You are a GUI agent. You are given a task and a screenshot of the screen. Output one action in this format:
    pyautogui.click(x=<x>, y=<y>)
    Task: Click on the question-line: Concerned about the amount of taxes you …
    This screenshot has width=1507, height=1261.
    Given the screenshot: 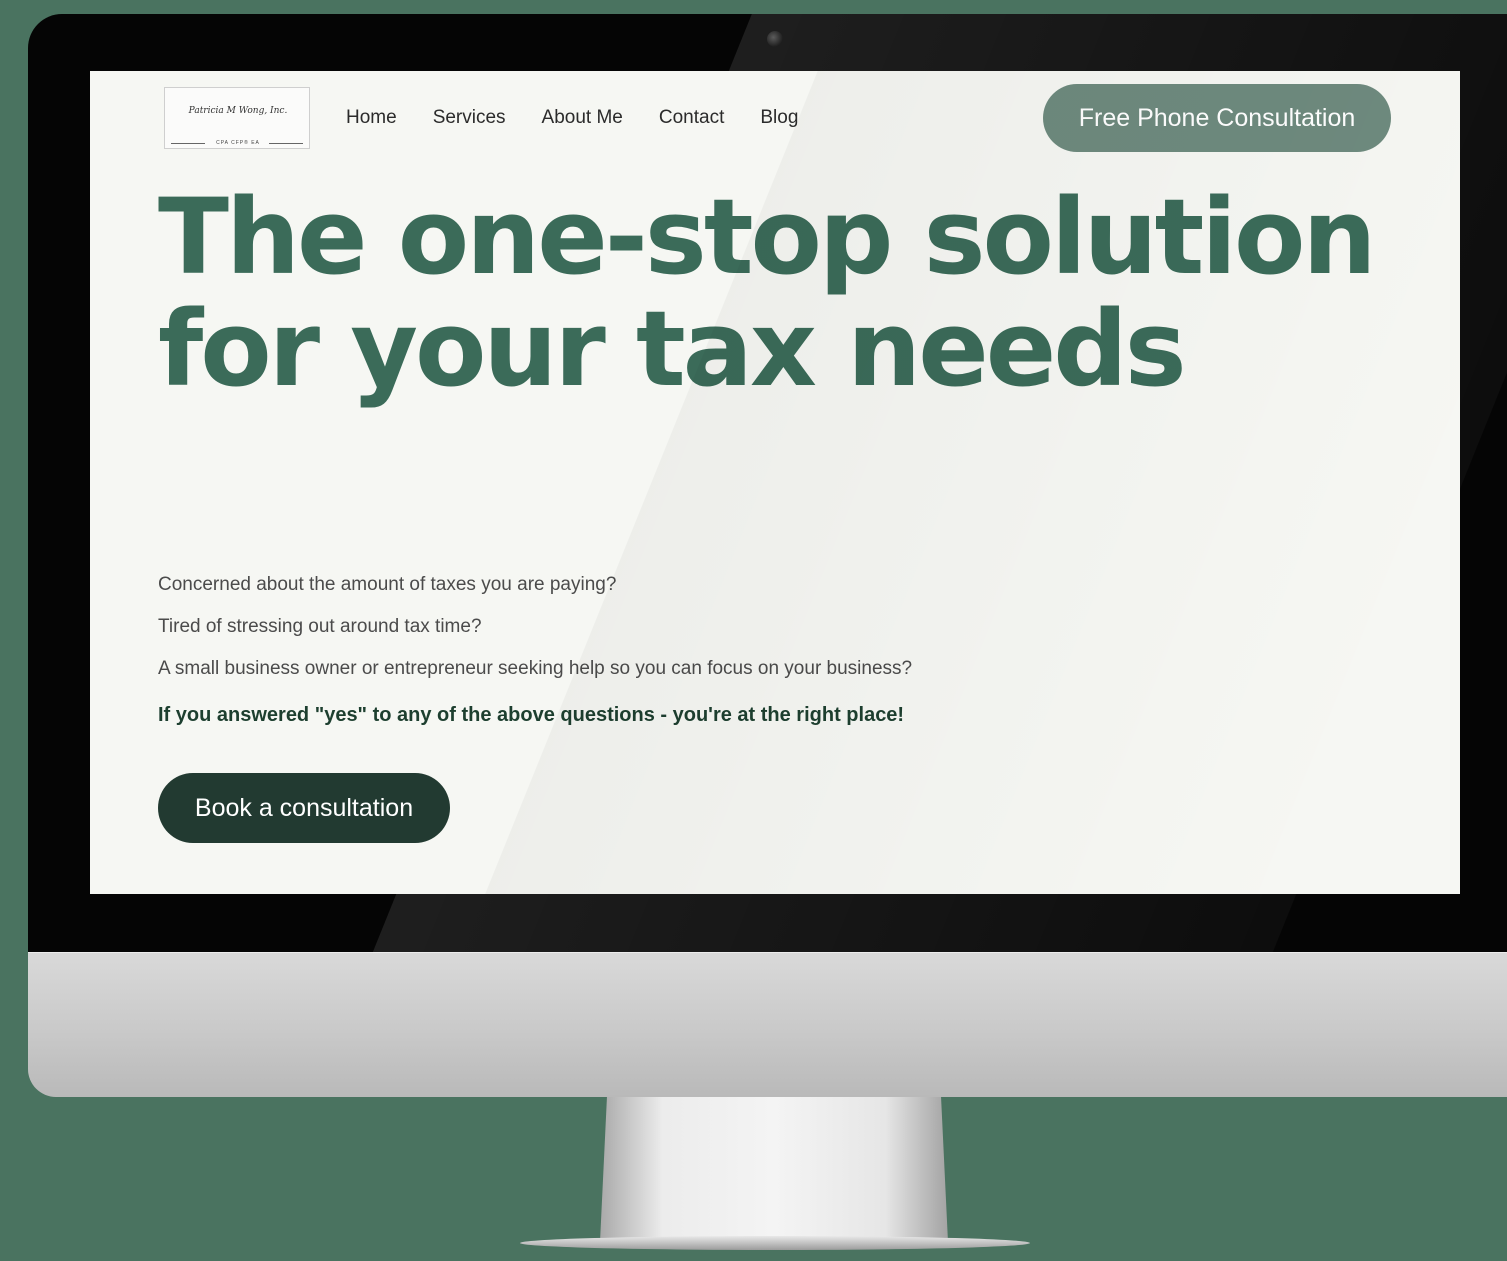 What is the action you would take?
    pyautogui.click(x=387, y=584)
    